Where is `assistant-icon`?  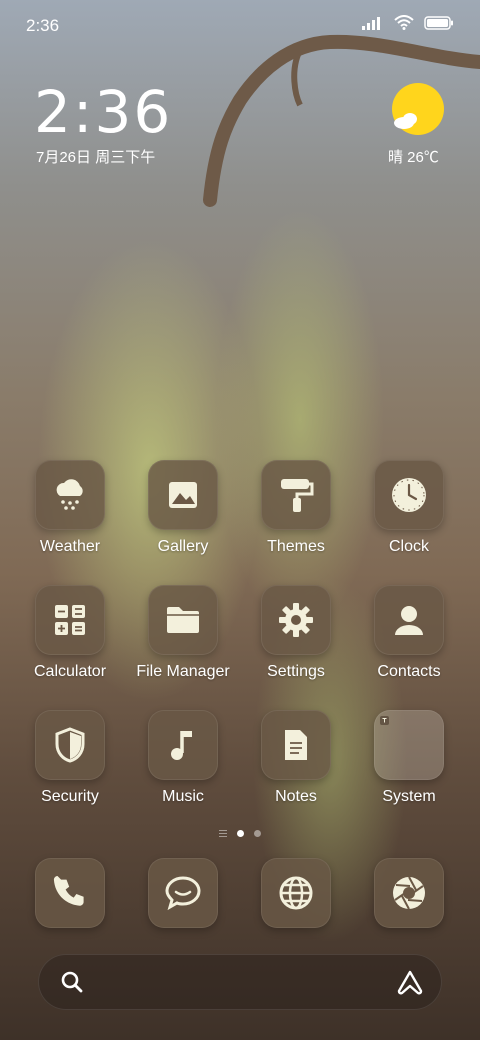
assistant-icon is located at coordinates (410, 982).